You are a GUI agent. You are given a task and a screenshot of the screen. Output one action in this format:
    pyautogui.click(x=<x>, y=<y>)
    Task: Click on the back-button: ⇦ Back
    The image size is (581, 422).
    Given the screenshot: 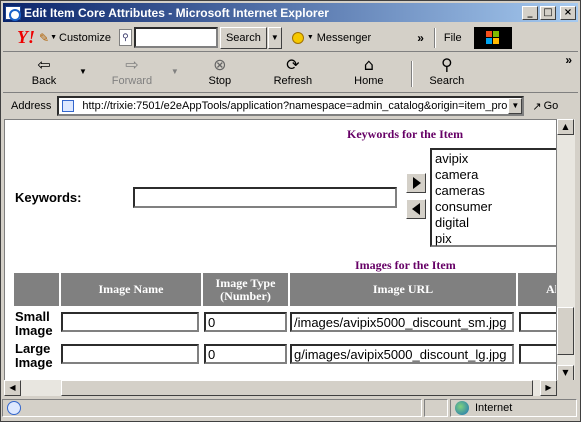 What is the action you would take?
    pyautogui.click(x=44, y=73)
    